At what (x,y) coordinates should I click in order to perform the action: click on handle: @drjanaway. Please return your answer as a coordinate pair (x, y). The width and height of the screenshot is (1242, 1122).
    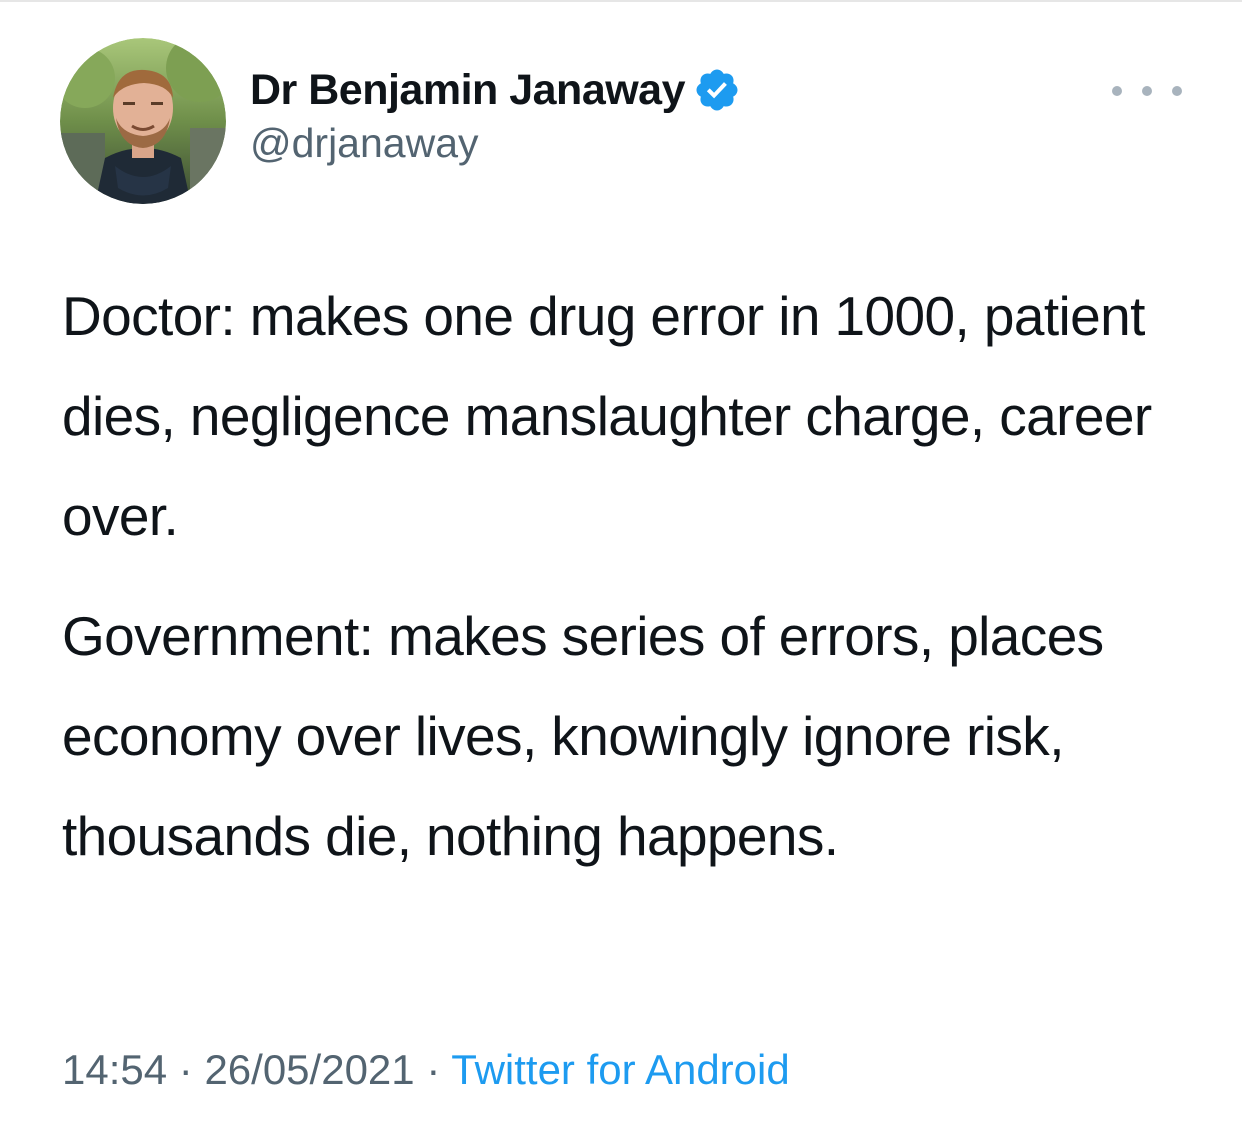
    Looking at the image, I should click on (495, 143).